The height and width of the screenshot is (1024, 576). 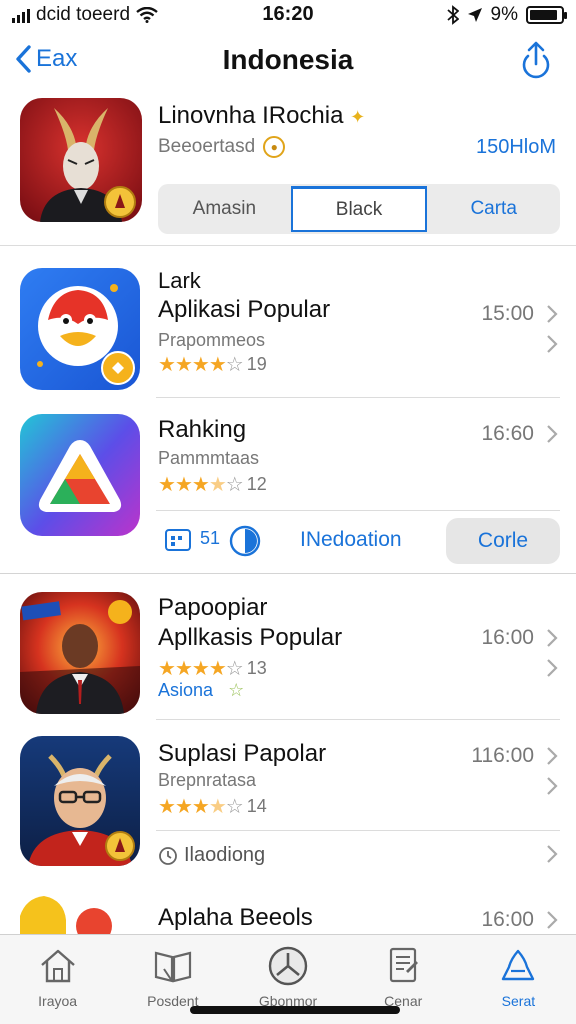 What do you see at coordinates (245, 541) in the screenshot?
I see `clock-icon` at bounding box center [245, 541].